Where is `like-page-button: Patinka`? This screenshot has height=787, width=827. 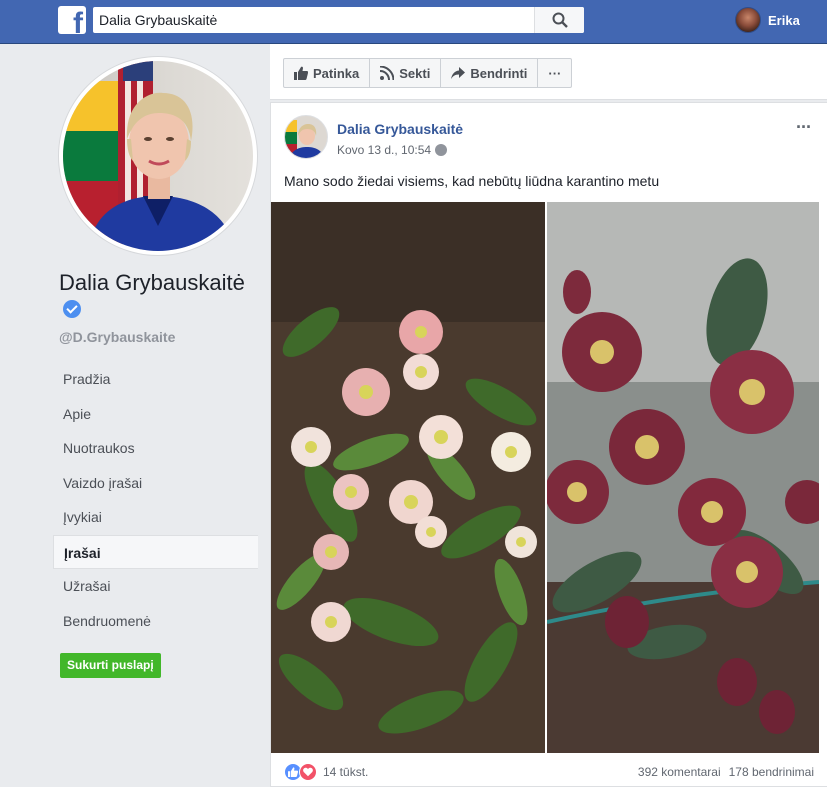 like-page-button: Patinka is located at coordinates (327, 73).